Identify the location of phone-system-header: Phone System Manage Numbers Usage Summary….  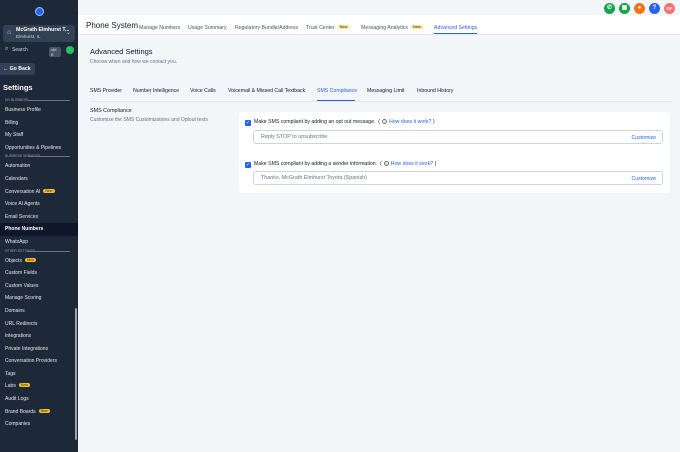
(379, 25).